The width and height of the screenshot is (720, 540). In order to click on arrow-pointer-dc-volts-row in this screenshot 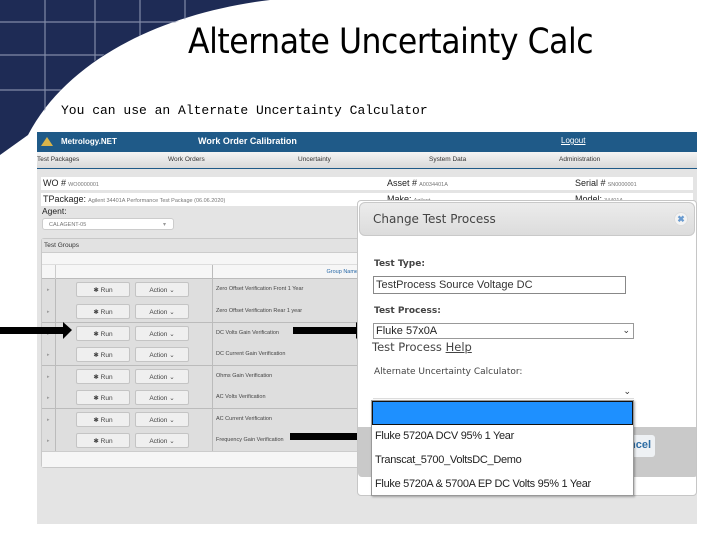, I will do `click(36, 330)`.